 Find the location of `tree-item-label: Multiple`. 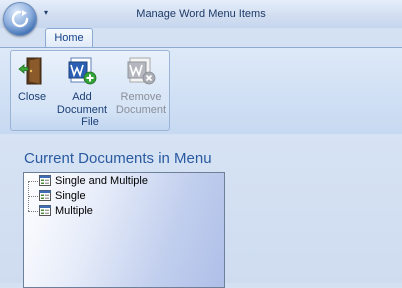

tree-item-label: Multiple is located at coordinates (74, 211).